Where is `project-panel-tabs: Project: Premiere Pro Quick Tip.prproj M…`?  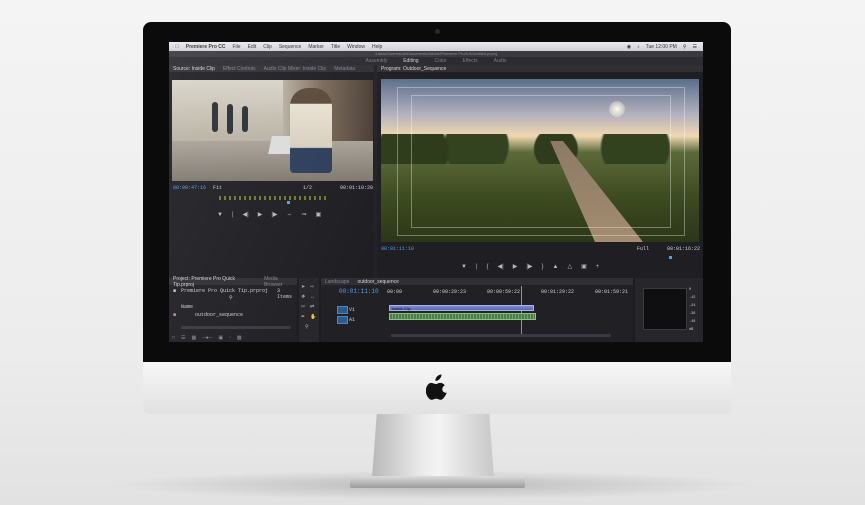
project-panel-tabs: Project: Premiere Pro Quick Tip.prproj M… is located at coordinates (233, 282).